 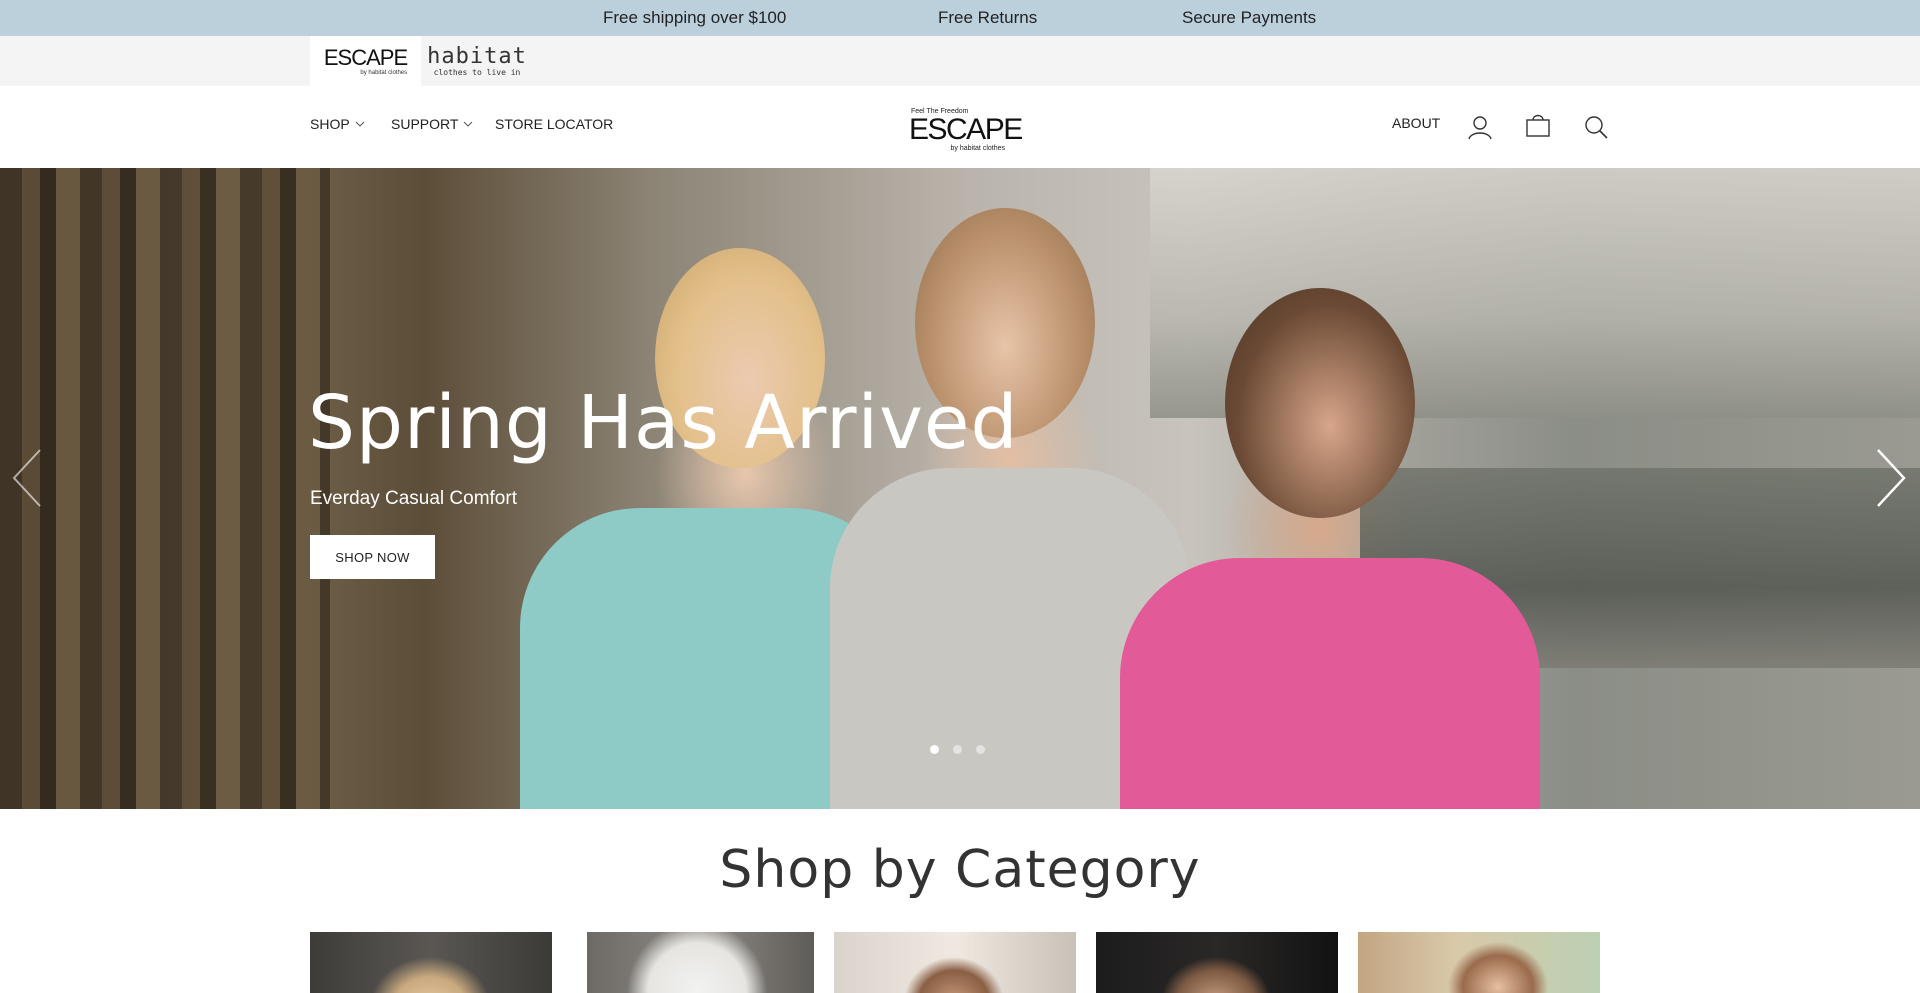 What do you see at coordinates (988, 17) in the screenshot?
I see `announcement-free-returns: Free Returns` at bounding box center [988, 17].